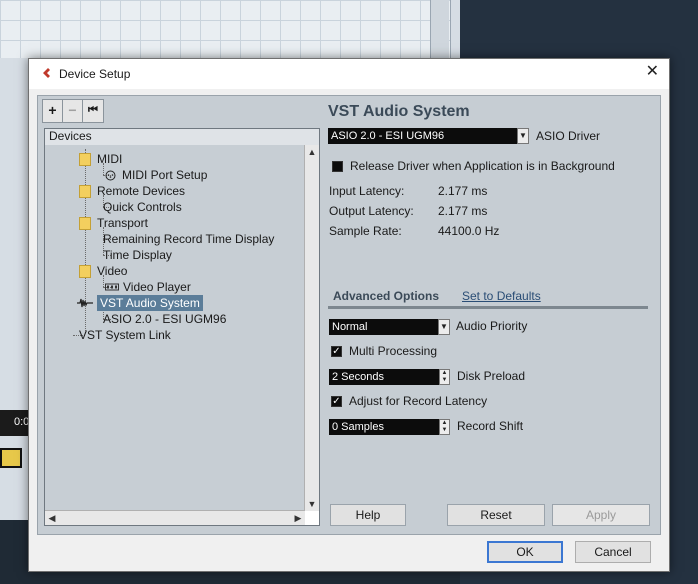 The width and height of the screenshot is (698, 584). What do you see at coordinates (350, 327) in the screenshot?
I see `audio-priority-value: Normal` at bounding box center [350, 327].